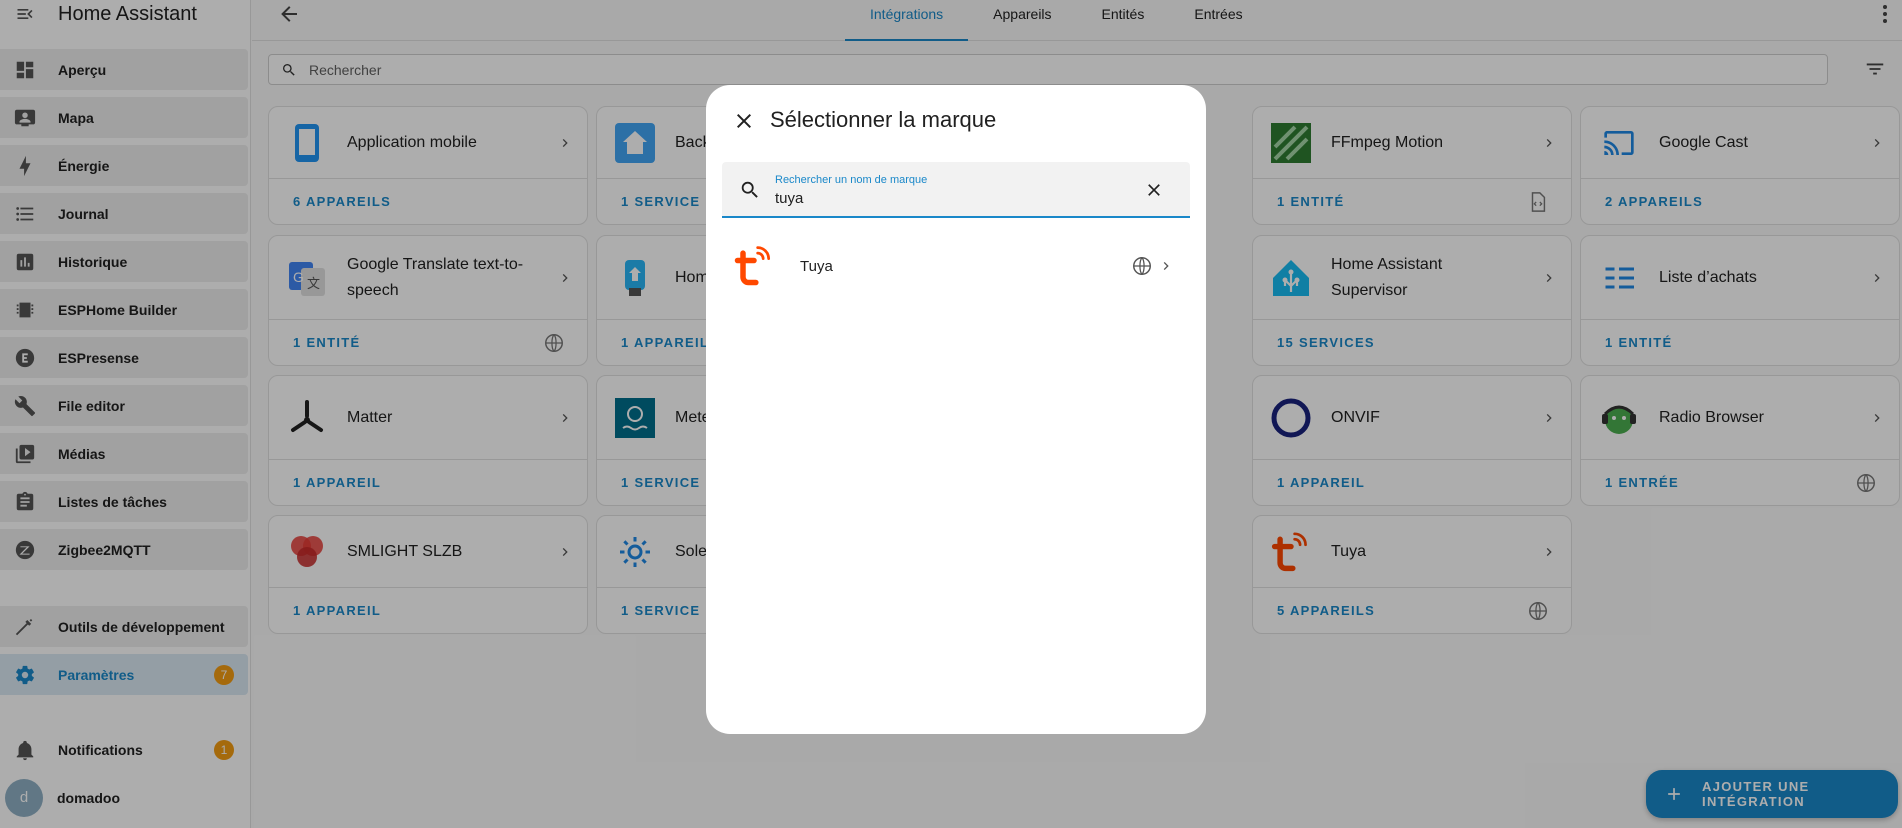  What do you see at coordinates (816, 266) in the screenshot?
I see `brand-result-name: Tuya` at bounding box center [816, 266].